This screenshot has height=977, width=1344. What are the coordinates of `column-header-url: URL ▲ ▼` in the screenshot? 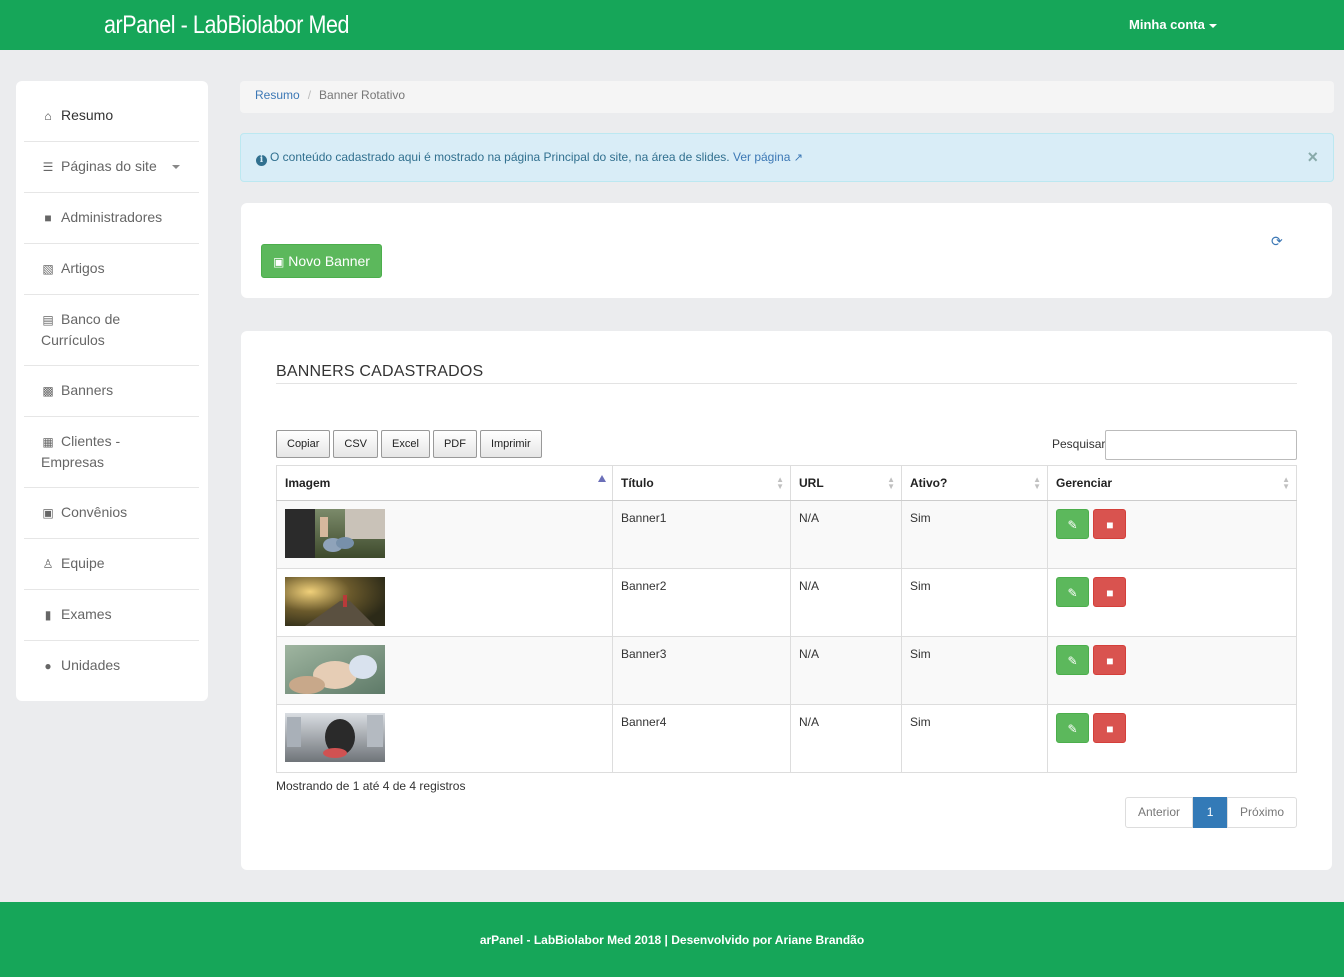 It's located at (846, 483).